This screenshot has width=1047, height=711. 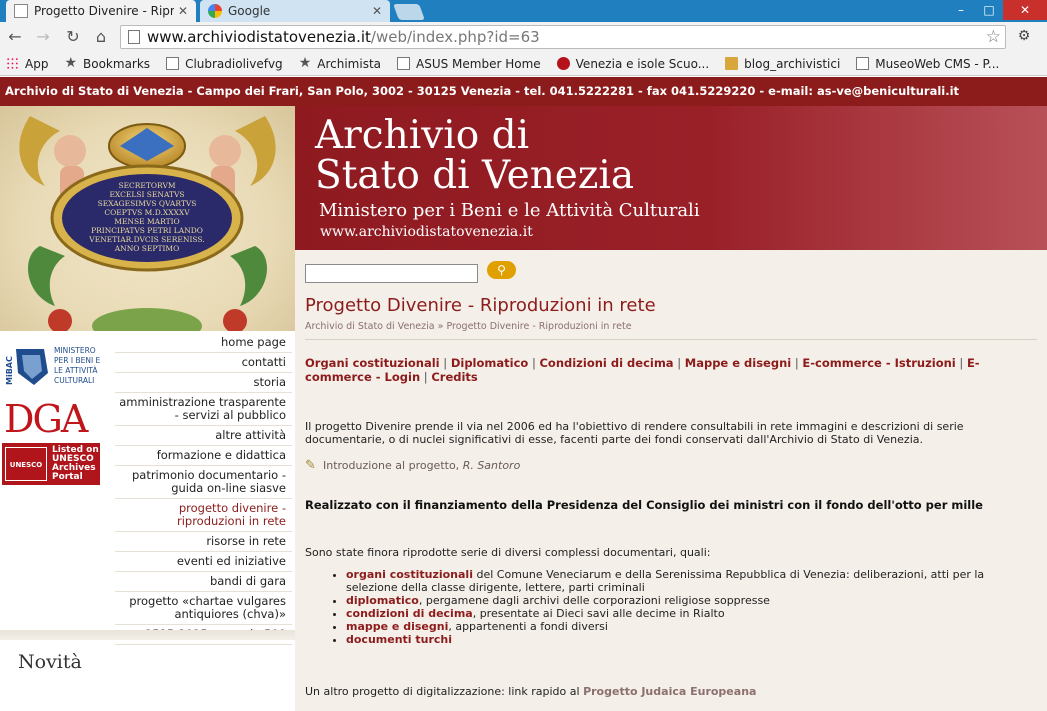 What do you see at coordinates (454, 377) in the screenshot?
I see `section-link: Credits` at bounding box center [454, 377].